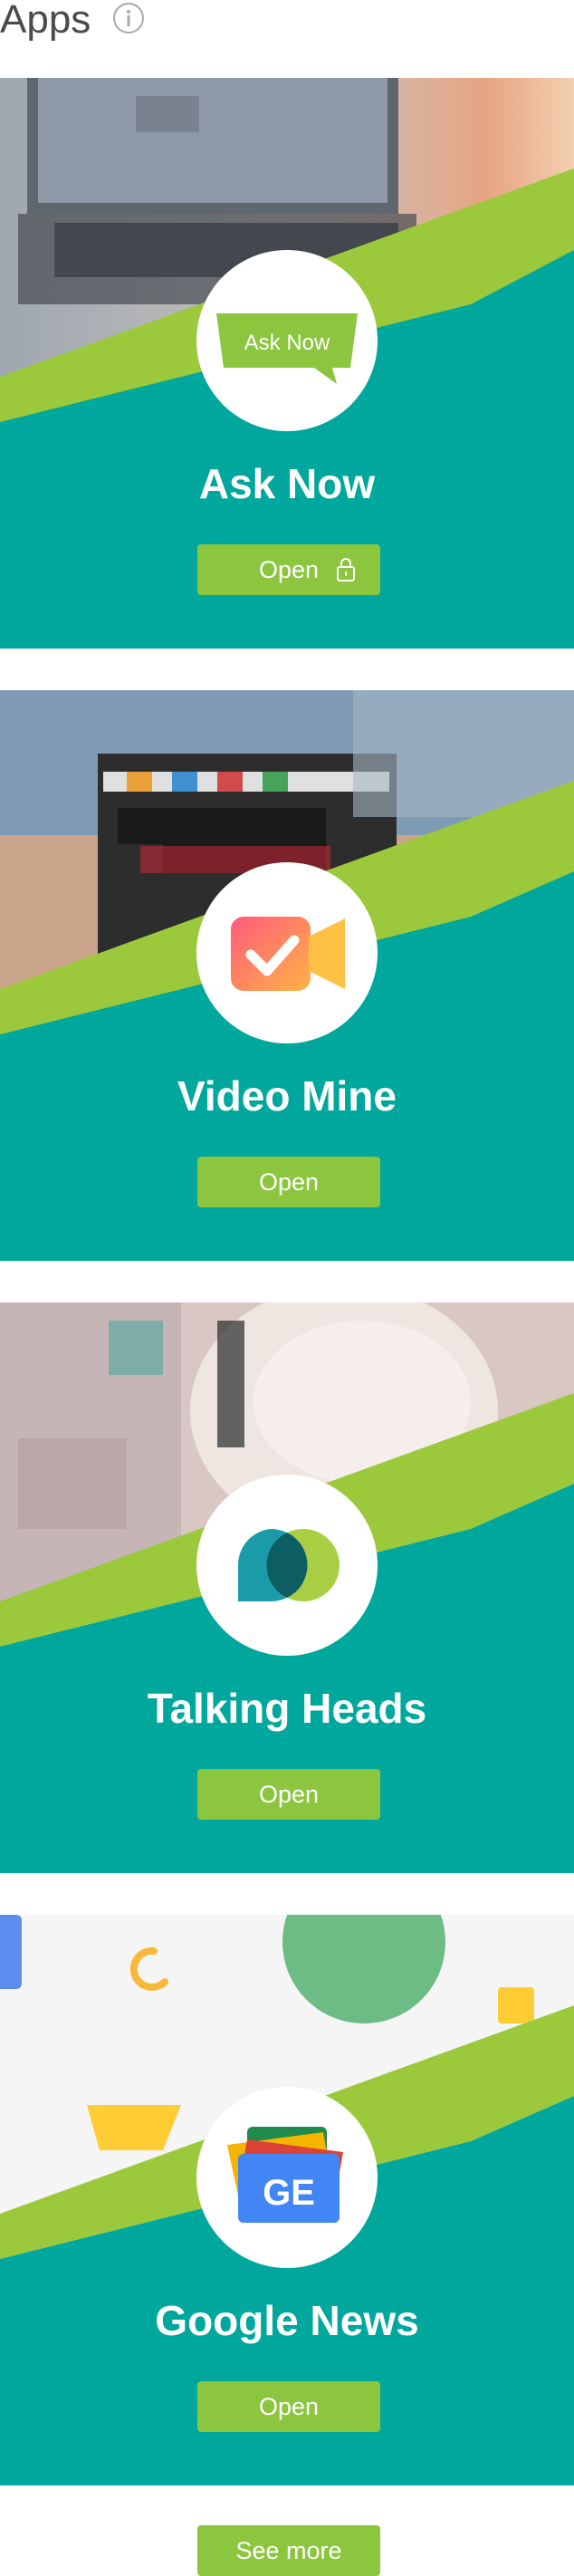 This screenshot has height=2576, width=574. Describe the element at coordinates (128, 18) in the screenshot. I see `info-icon` at that location.